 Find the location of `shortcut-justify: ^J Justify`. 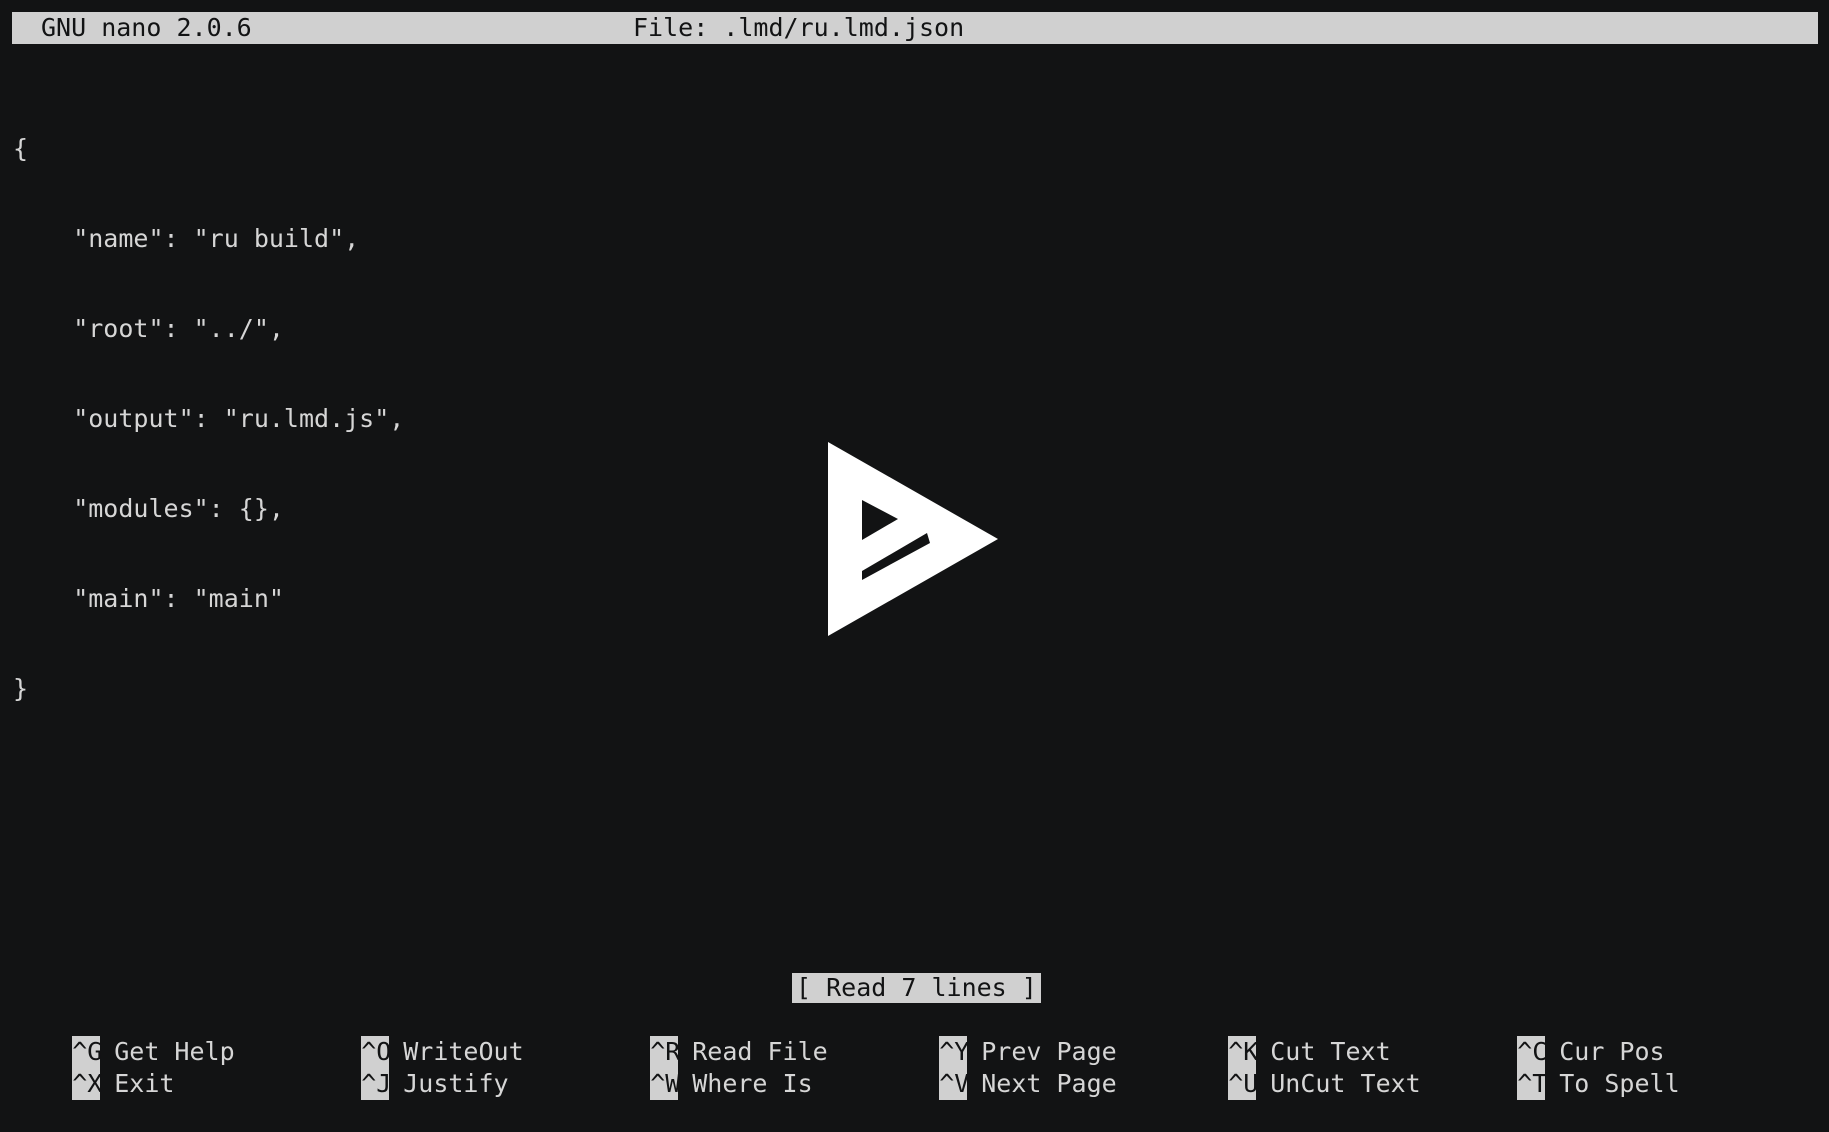

shortcut-justify: ^J Justify is located at coordinates (405, 1068).